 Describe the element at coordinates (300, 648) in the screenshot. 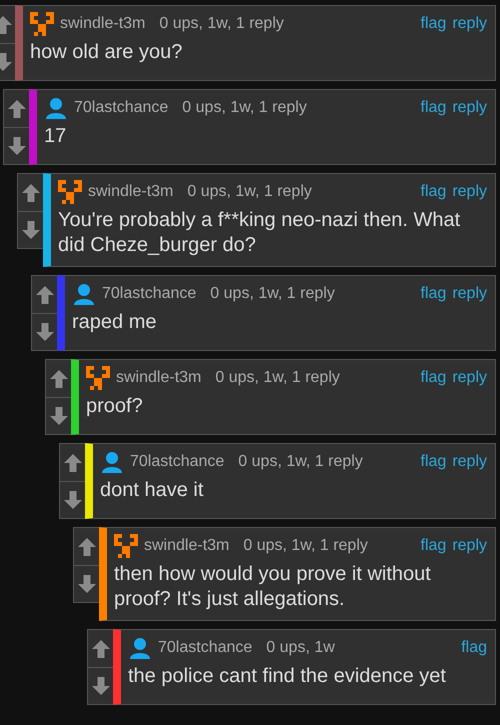

I see `comment-meta: 0 ups, 1w` at that location.